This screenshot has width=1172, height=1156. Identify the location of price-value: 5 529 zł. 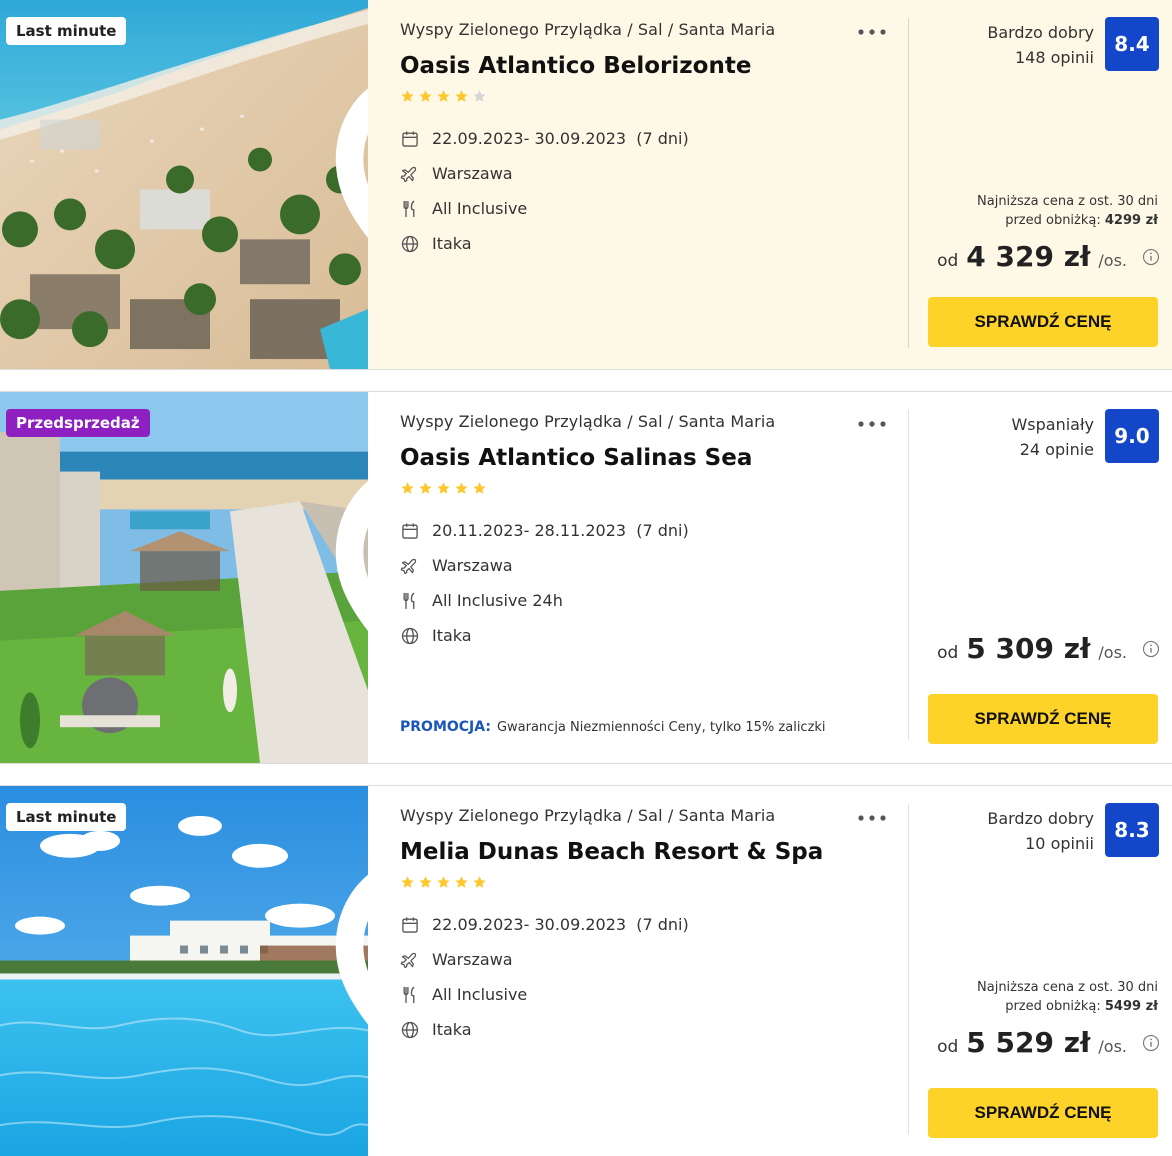
(1028, 1042).